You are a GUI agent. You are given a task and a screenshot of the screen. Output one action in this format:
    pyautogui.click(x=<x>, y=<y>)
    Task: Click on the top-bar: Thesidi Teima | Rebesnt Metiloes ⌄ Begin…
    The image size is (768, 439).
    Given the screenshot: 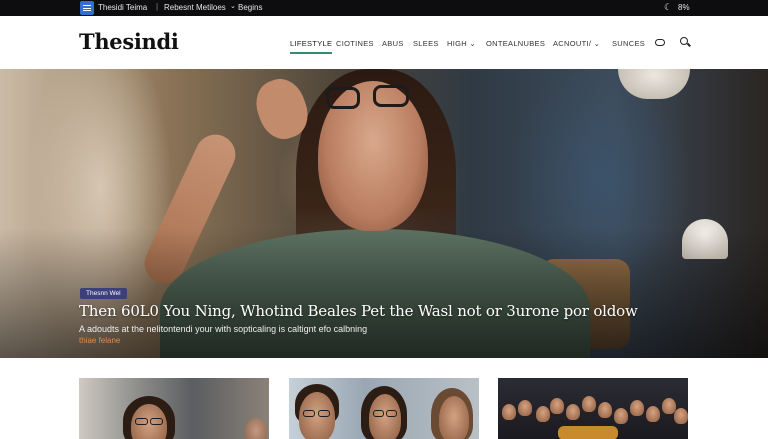 What is the action you would take?
    pyautogui.click(x=384, y=8)
    